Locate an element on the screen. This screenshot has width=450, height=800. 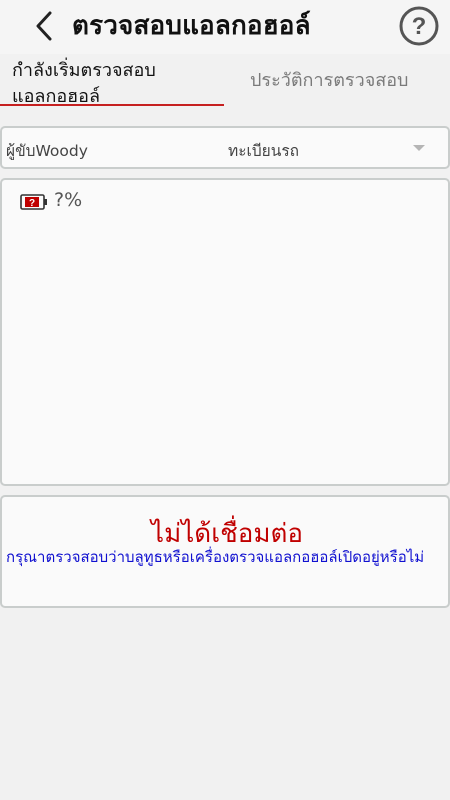
tab-history: ประวัติการตรวจสอบ is located at coordinates (337, 82).